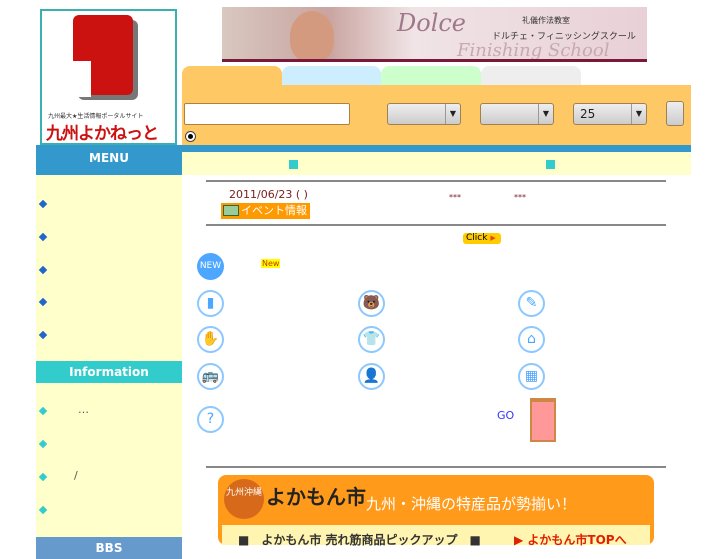 The image size is (727, 559). I want to click on logo-name: 九州よかねっと, so click(102, 134).